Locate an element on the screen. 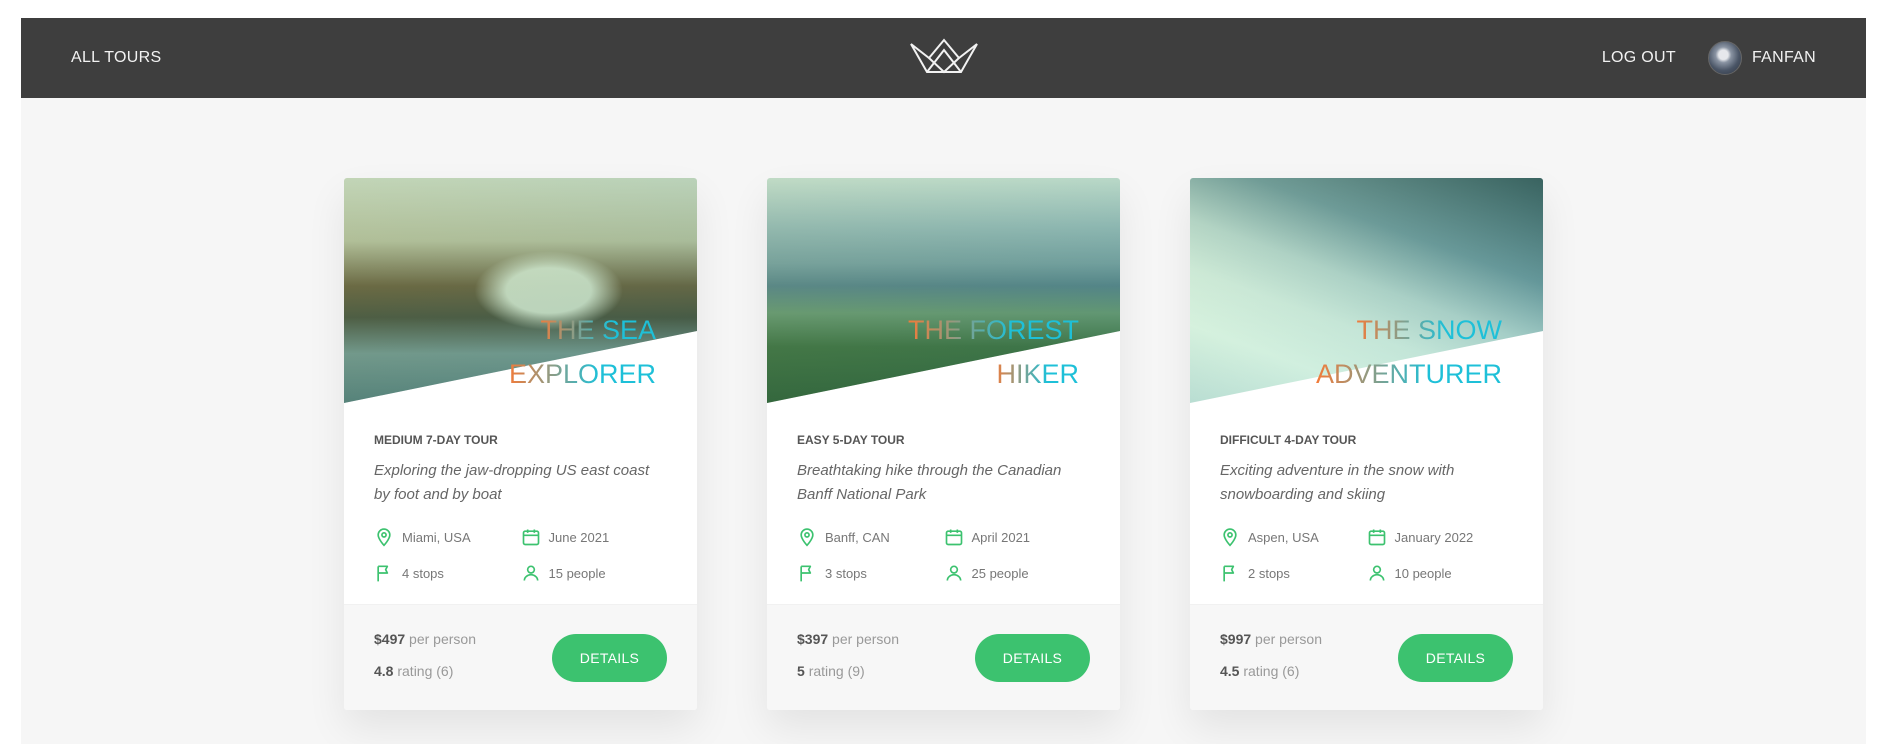 The width and height of the screenshot is (1893, 744). top-nav: ALL TOURS LOG OUT FANFAN is located at coordinates (943, 58).